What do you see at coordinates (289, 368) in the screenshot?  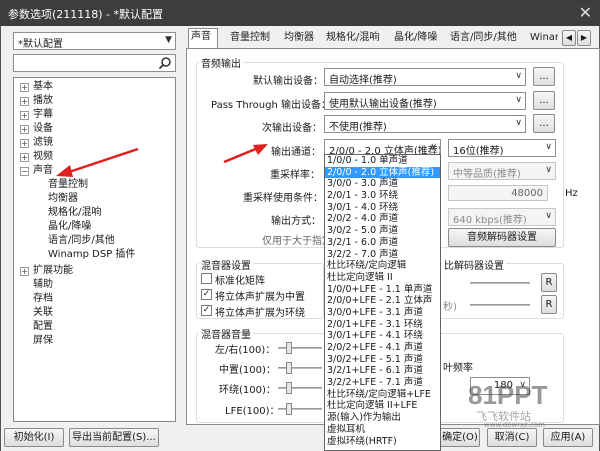 I see `center-volume-thumb` at bounding box center [289, 368].